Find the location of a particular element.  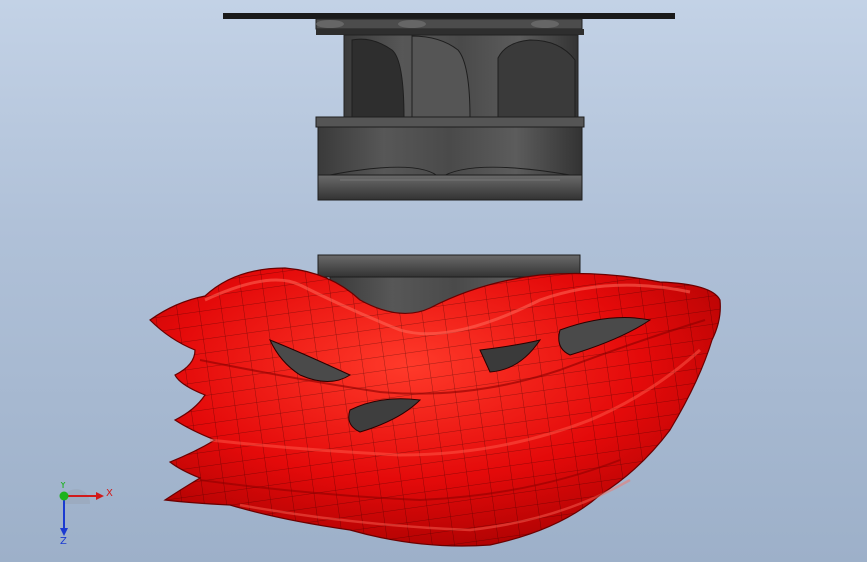

z-axis-label: Z is located at coordinates (63, 540).